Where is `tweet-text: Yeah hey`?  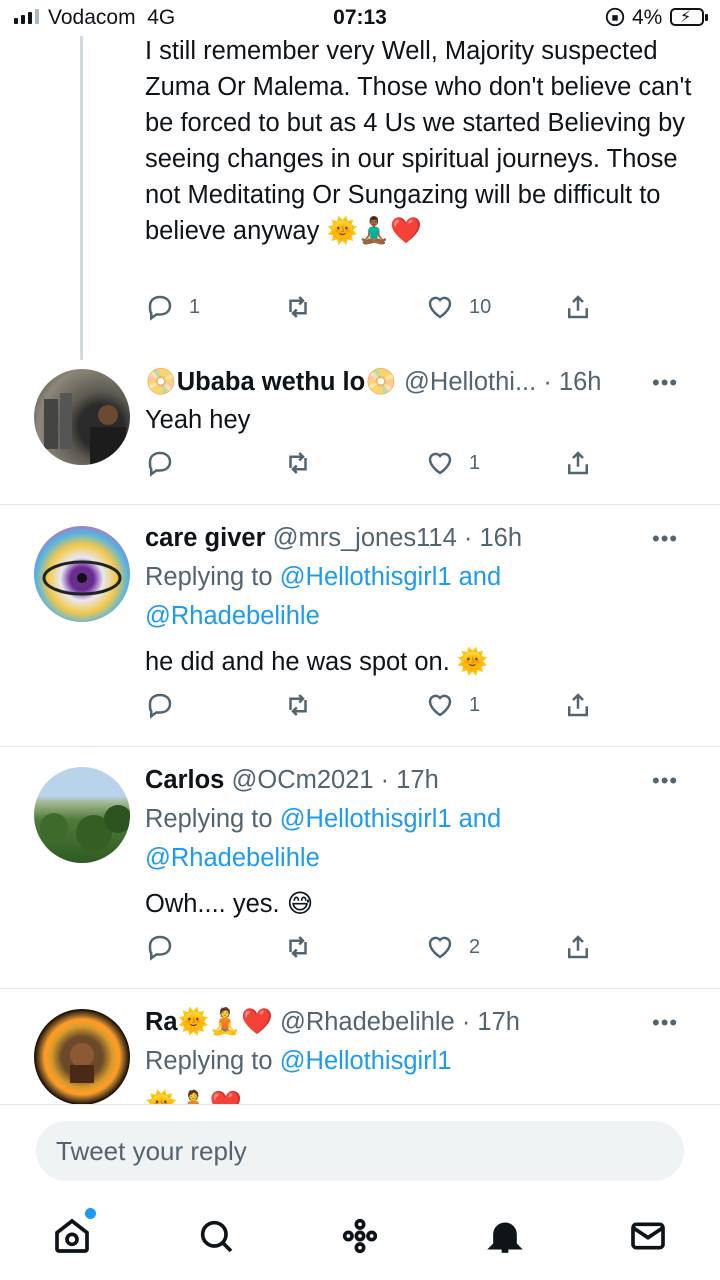
tweet-text: Yeah hey is located at coordinates (198, 420).